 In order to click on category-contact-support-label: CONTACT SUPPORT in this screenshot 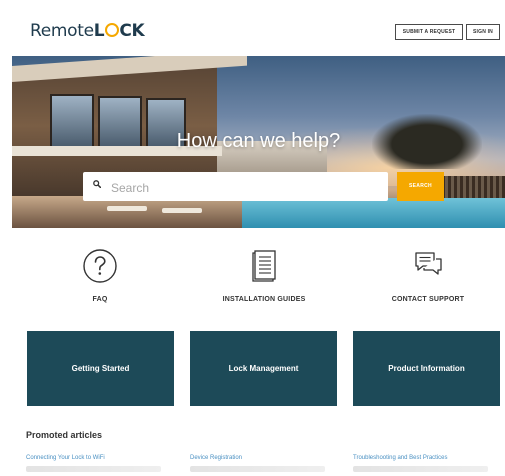, I will do `click(428, 299)`.